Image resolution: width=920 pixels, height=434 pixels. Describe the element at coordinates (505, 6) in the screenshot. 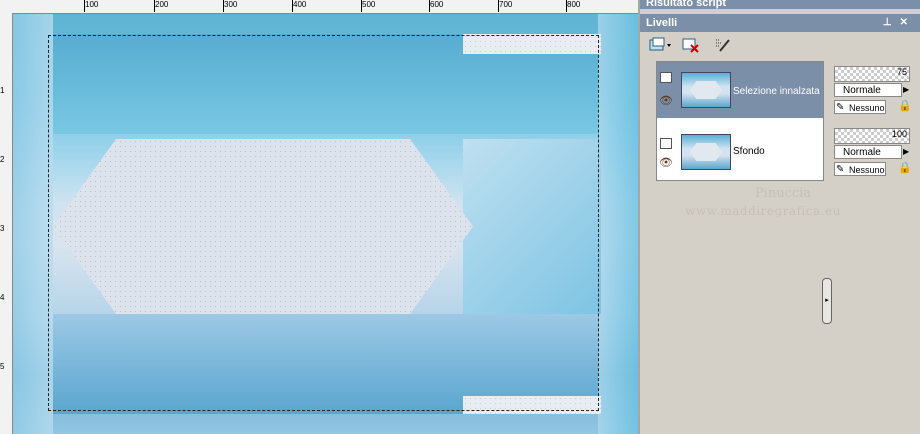

I see `ruler-tick: 700` at that location.